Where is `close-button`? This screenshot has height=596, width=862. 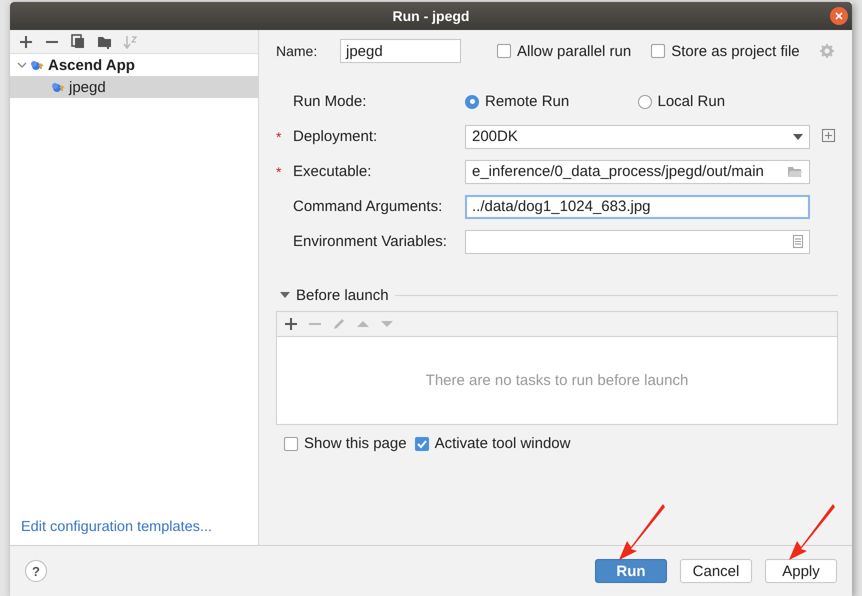
close-button is located at coordinates (839, 16).